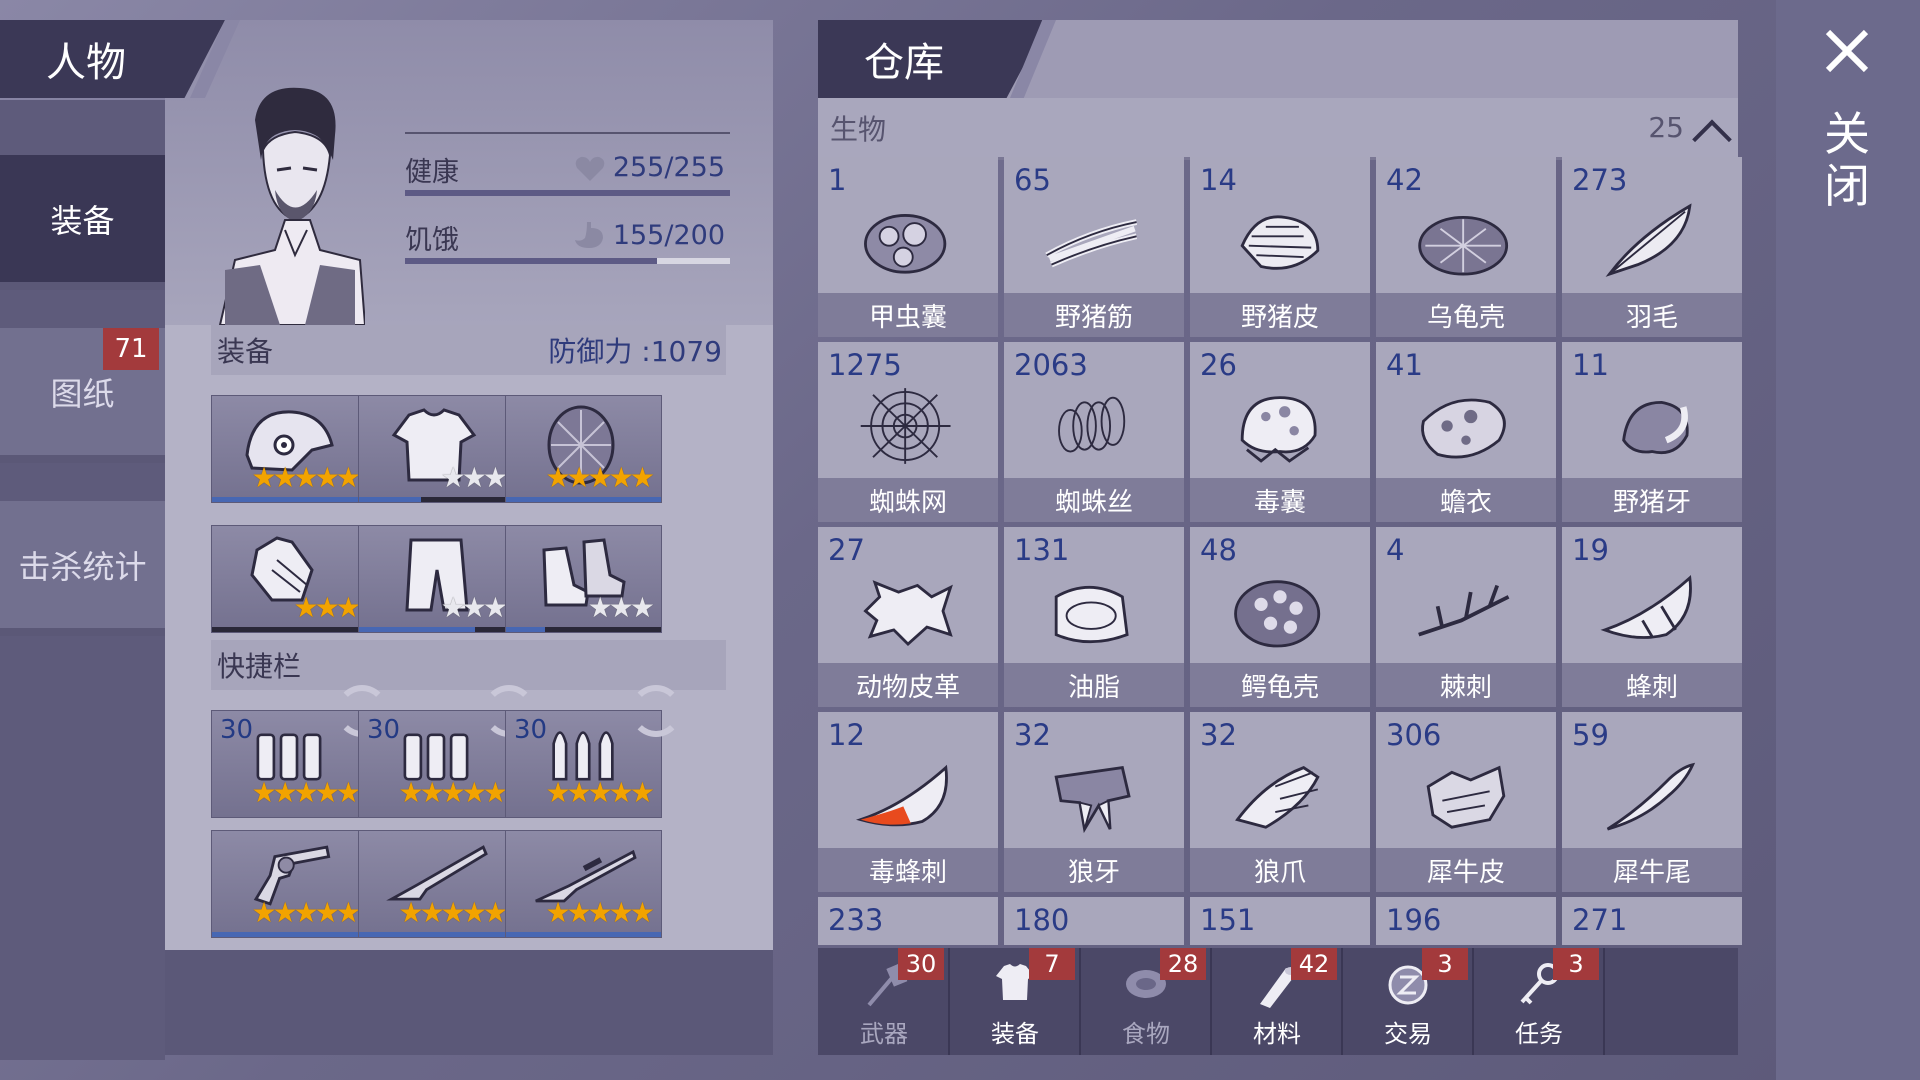 The image size is (1920, 1080). I want to click on bee-stinger-icon, so click(1646, 607).